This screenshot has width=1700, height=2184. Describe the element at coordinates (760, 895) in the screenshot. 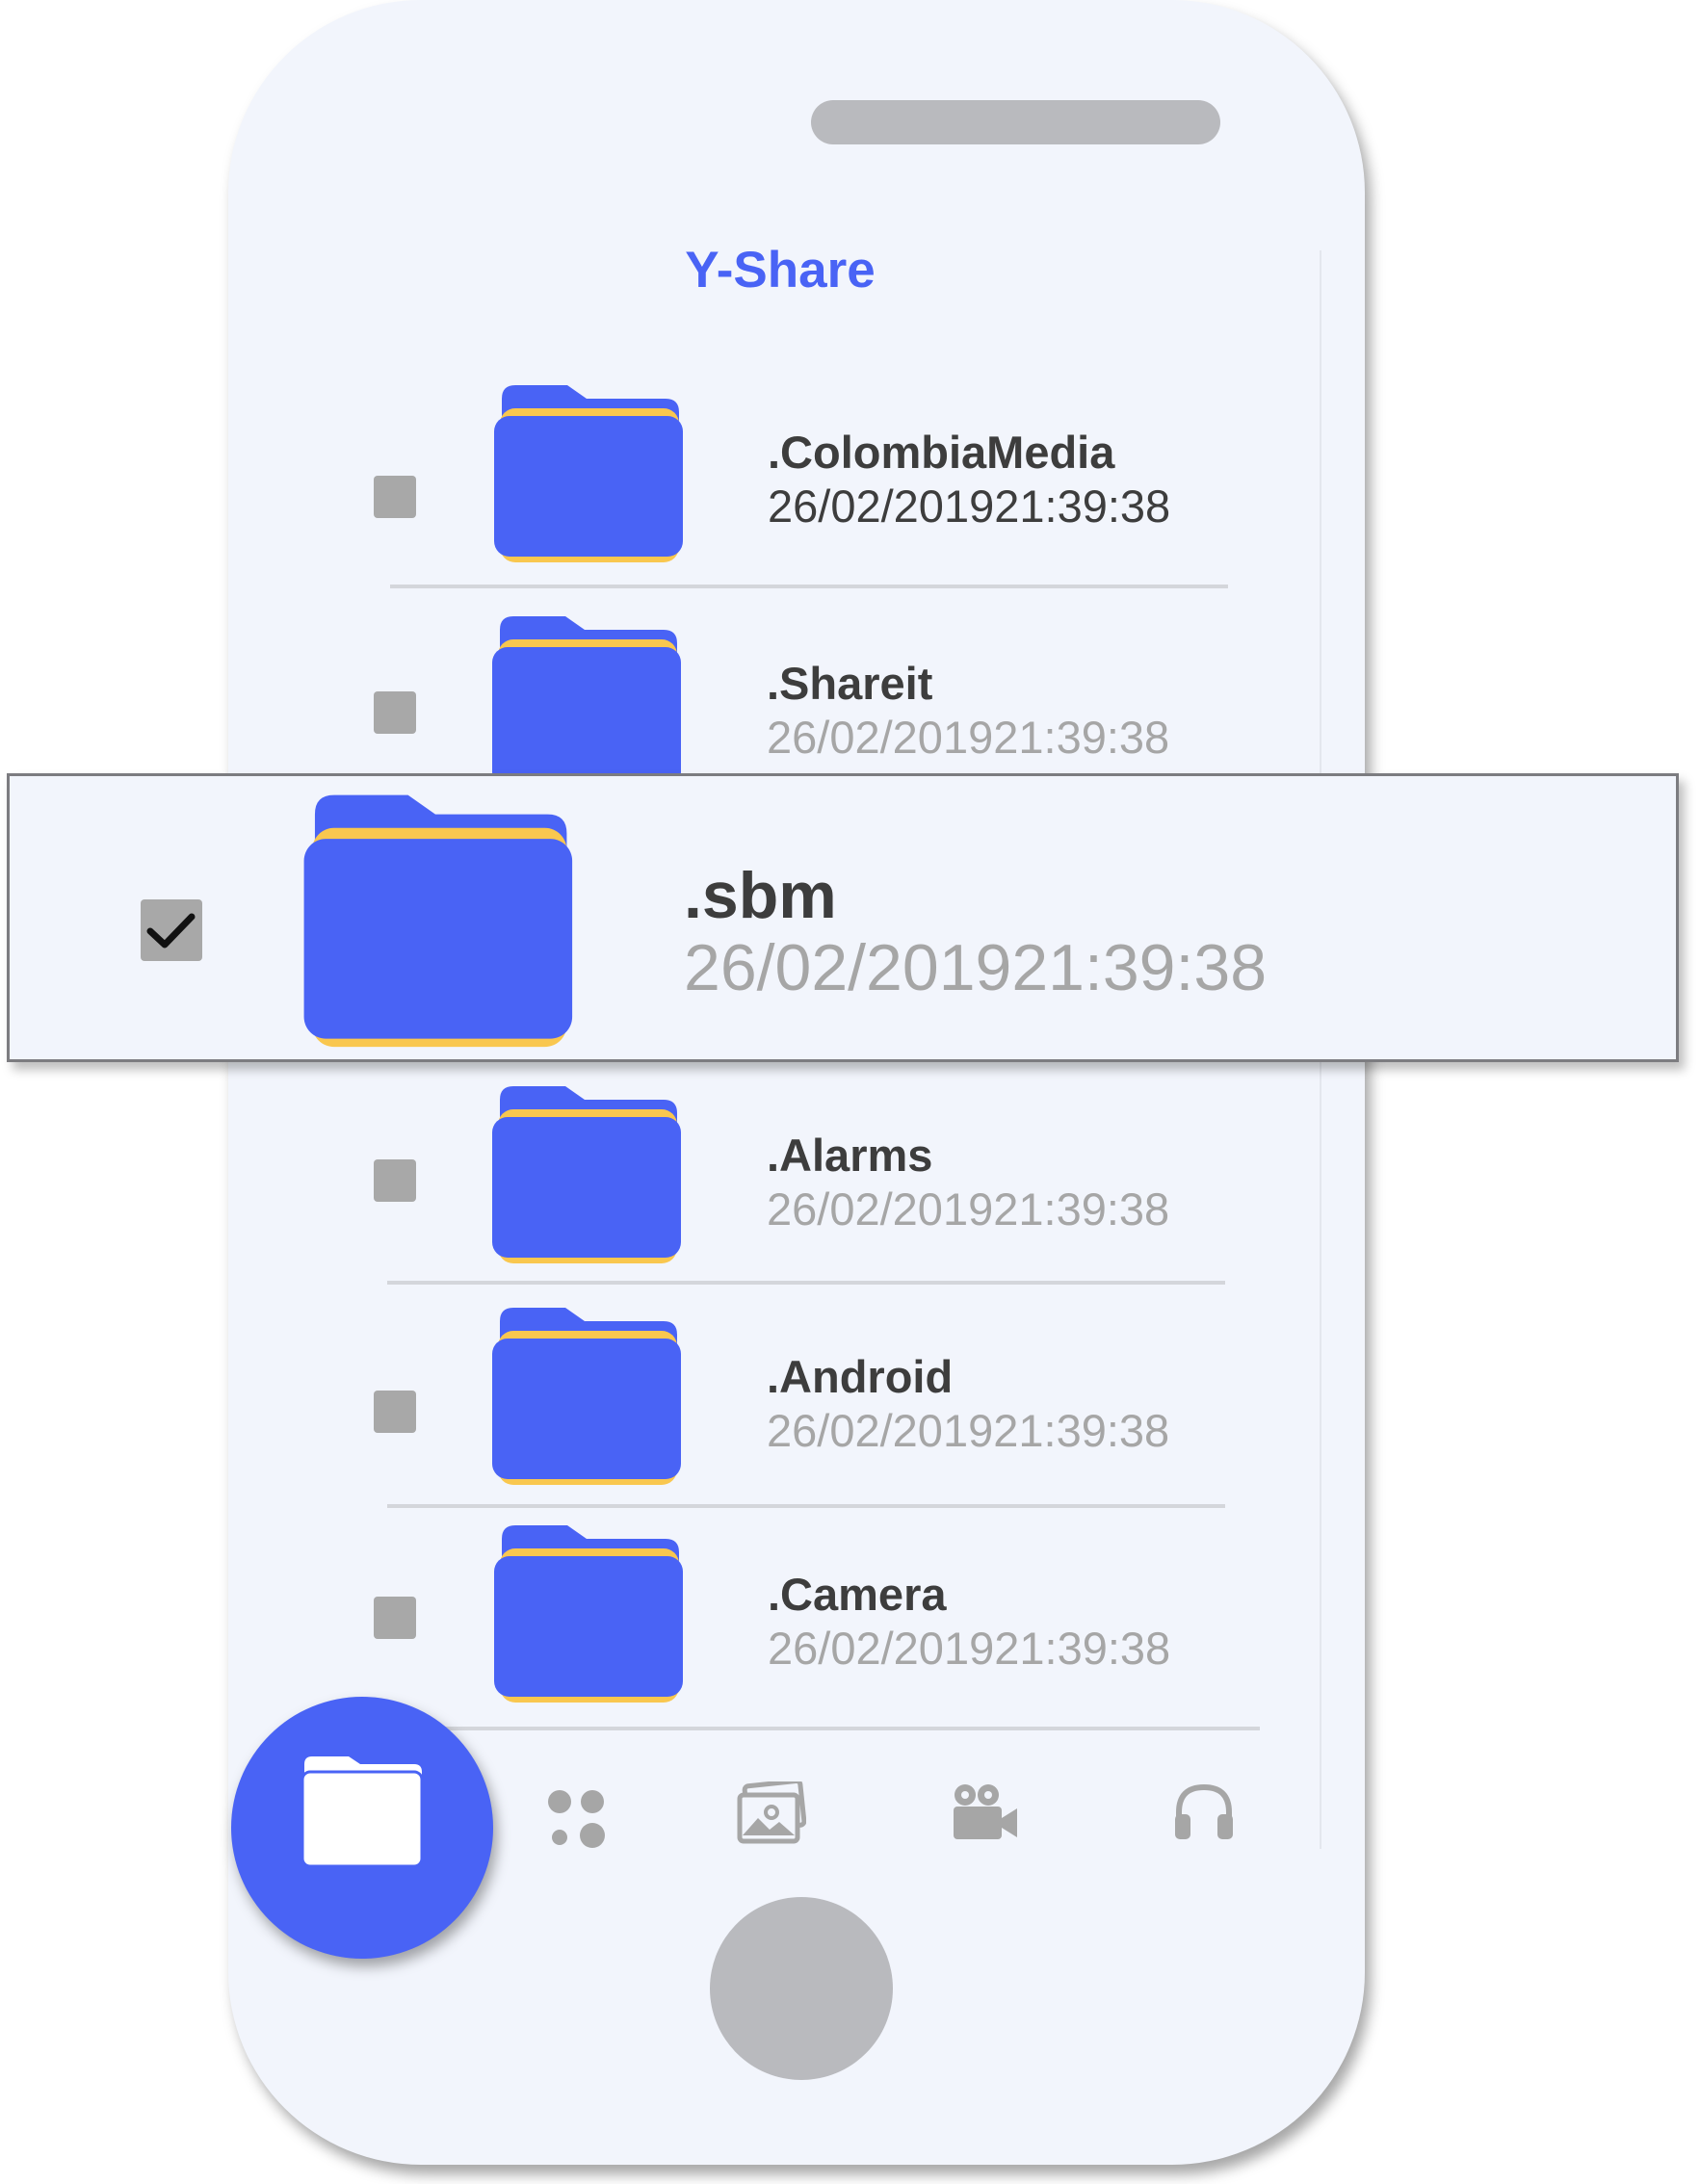

I see `folder-name: .sbm` at that location.